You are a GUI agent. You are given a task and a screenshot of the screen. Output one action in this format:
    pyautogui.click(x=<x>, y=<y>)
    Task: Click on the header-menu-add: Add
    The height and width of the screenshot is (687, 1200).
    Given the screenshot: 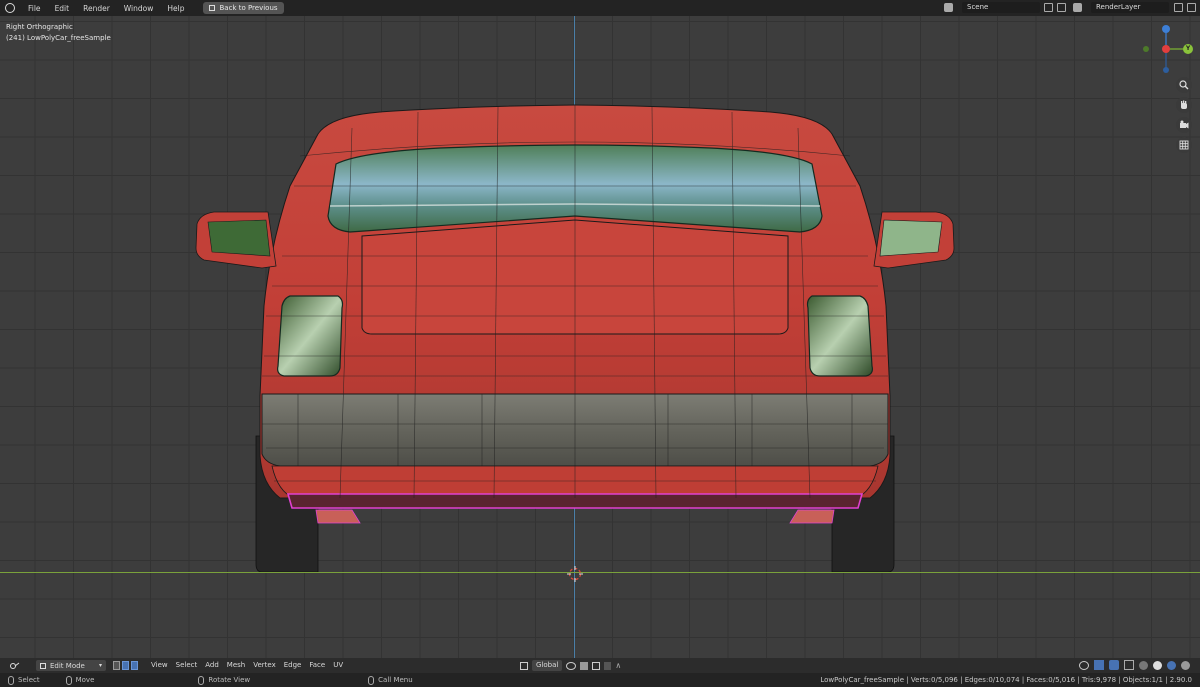 What is the action you would take?
    pyautogui.click(x=212, y=665)
    